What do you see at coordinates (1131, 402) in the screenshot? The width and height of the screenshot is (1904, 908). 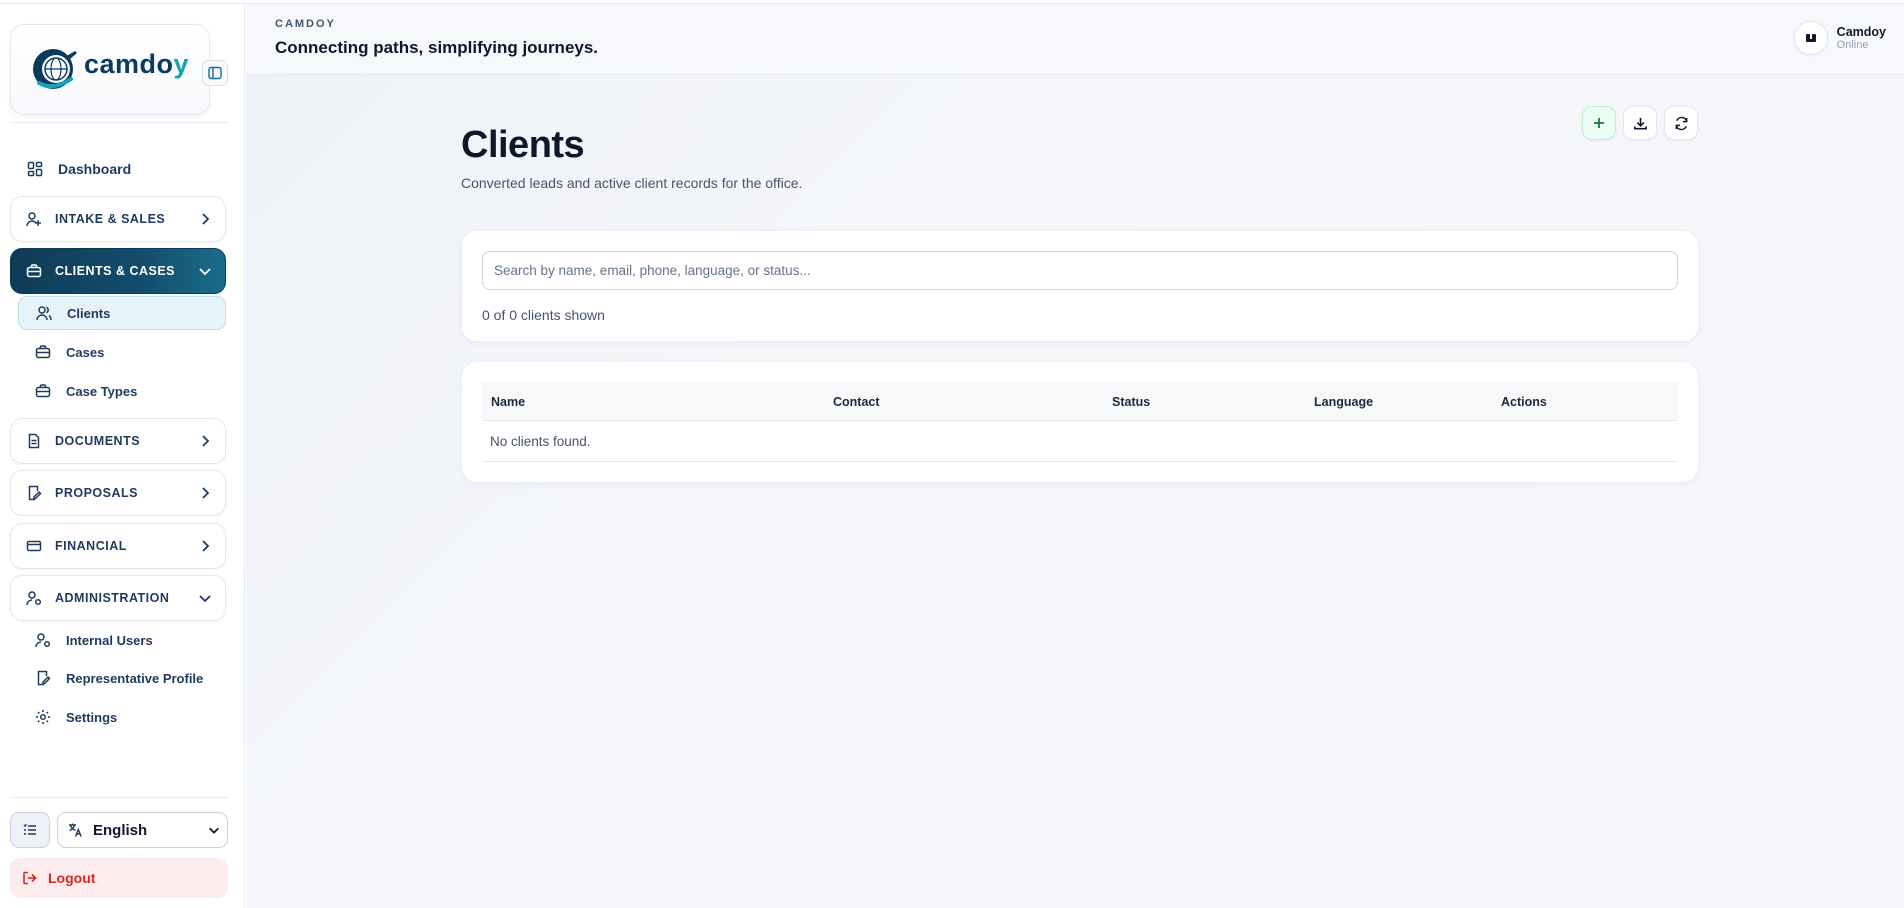 I see `column-header-status: Status` at bounding box center [1131, 402].